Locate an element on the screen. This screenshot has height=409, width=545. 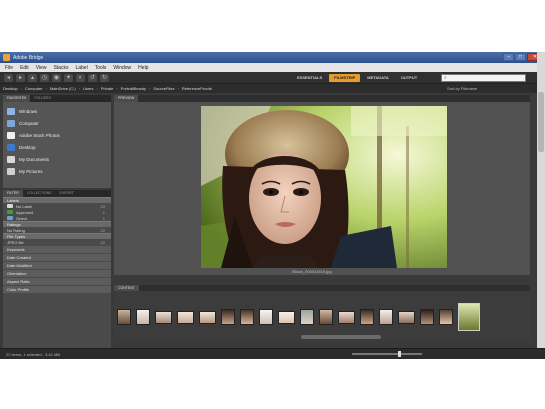
tab-collections: COLLECTIONS is located at coordinates (39, 193).